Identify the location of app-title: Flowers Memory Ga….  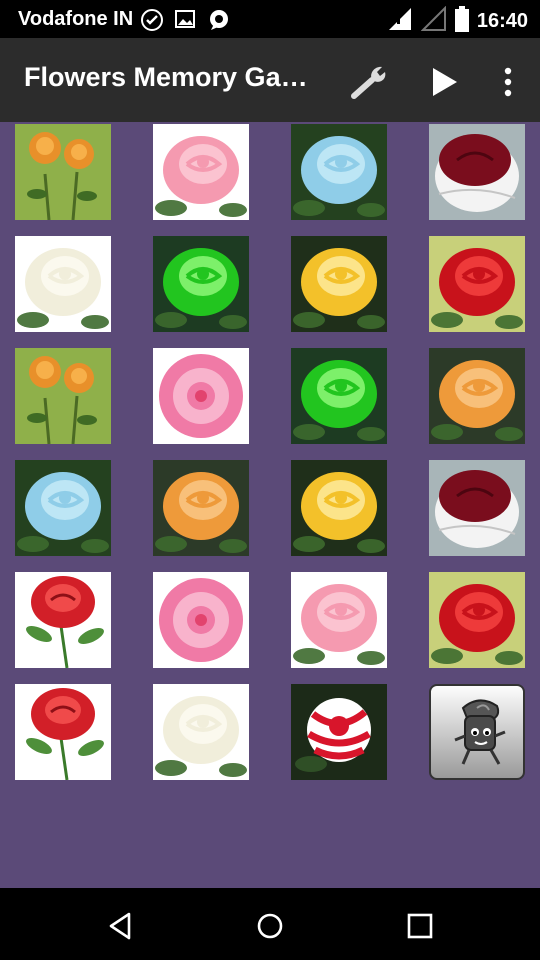
(166, 77).